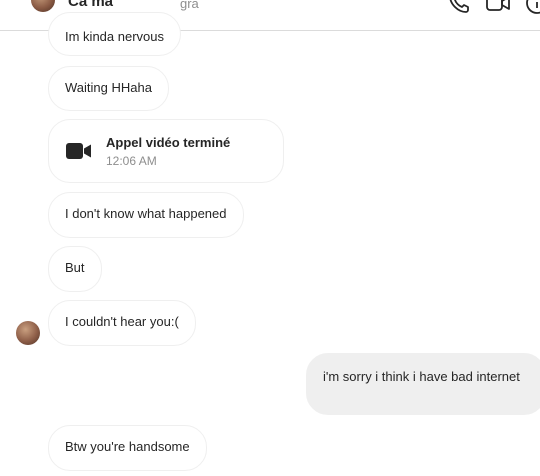 This screenshot has width=540, height=476. I want to click on info-icon, so click(533, 7).